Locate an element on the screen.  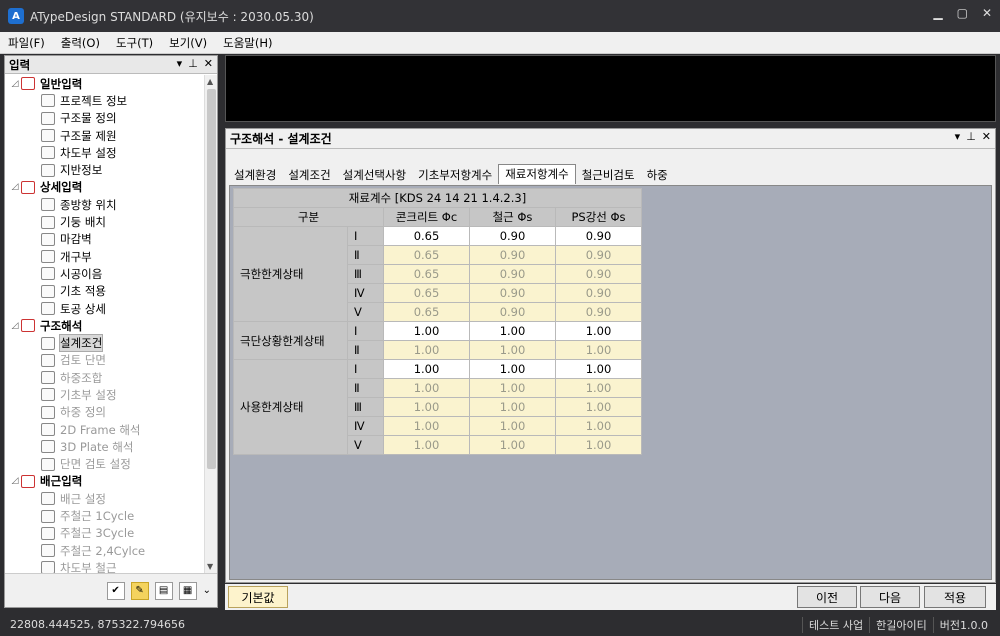
menu-output: 출력(O) is located at coordinates (80, 43).